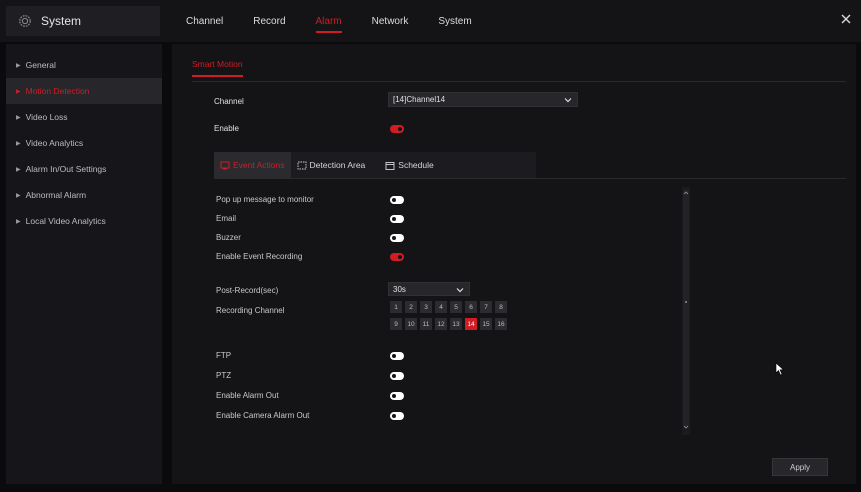  What do you see at coordinates (247, 395) in the screenshot?
I see `enable-alarm-out-label: Enable Alarm Out` at bounding box center [247, 395].